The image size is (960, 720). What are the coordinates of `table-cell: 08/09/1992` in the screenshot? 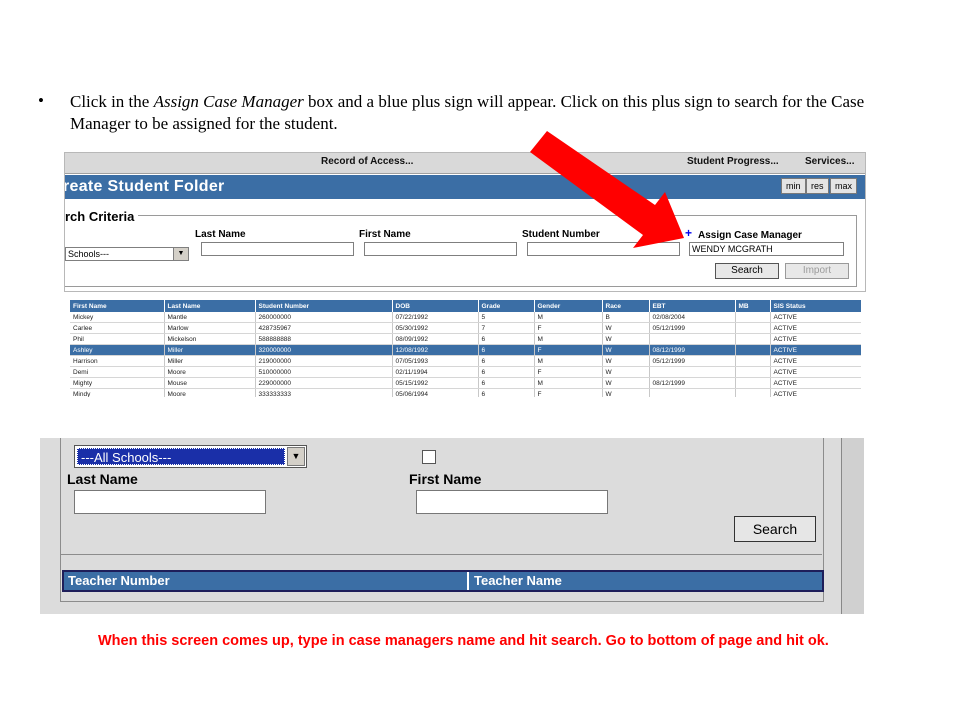 It's located at (435, 339).